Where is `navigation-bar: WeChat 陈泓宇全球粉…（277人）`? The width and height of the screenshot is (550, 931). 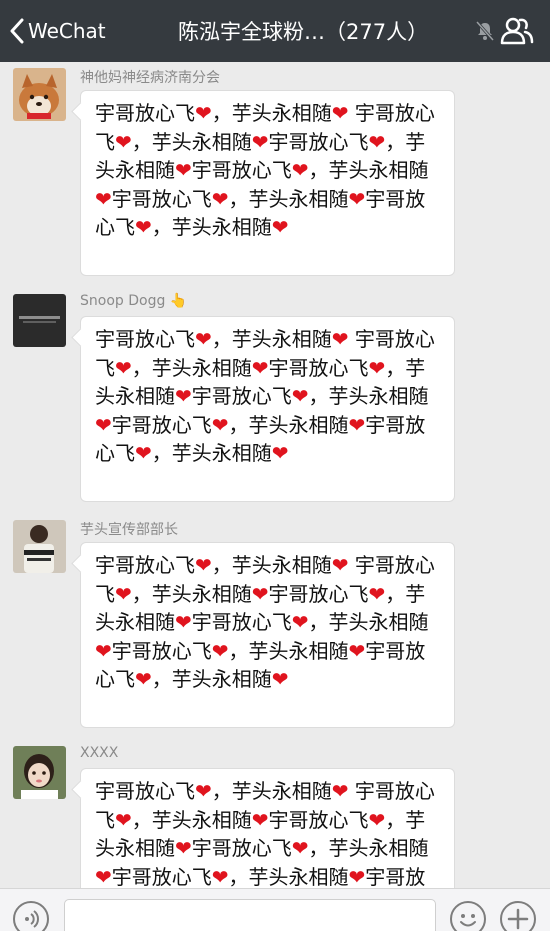 navigation-bar: WeChat 陈泓宇全球粉…（277人） is located at coordinates (275, 31).